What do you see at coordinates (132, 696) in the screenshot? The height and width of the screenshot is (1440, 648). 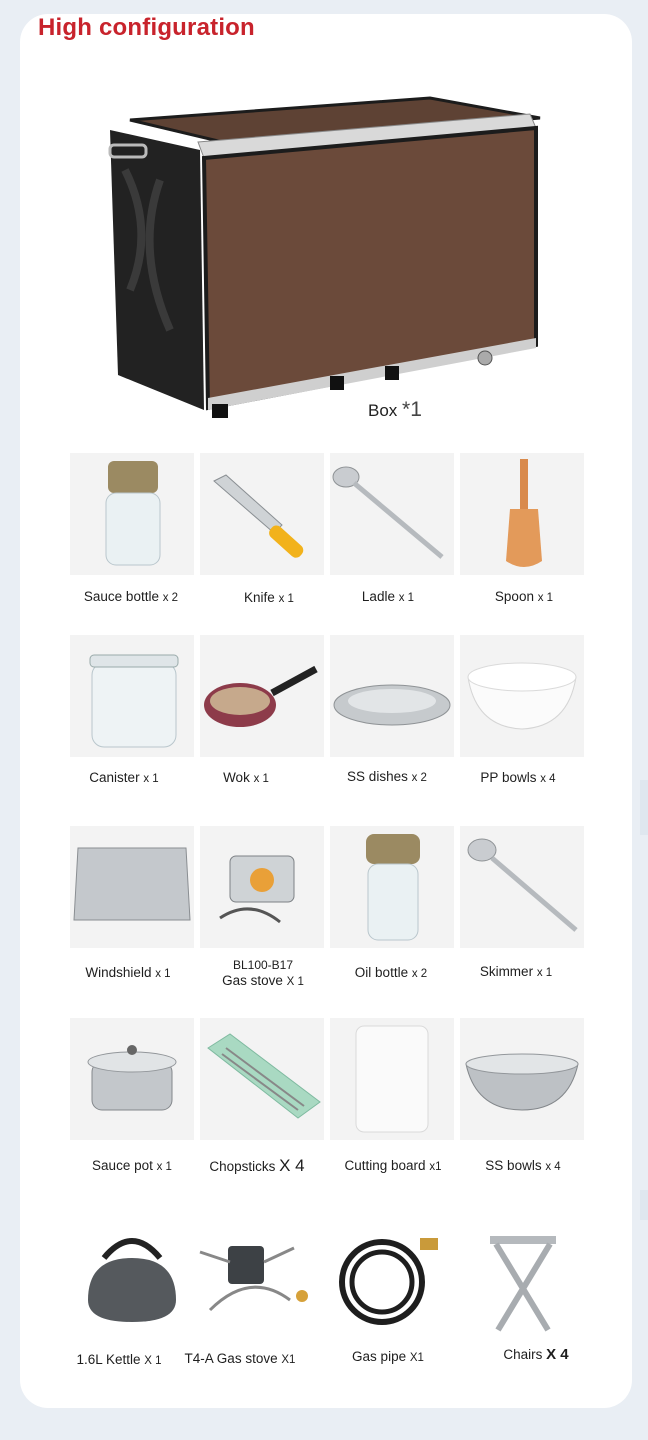 I see `canister-icon` at bounding box center [132, 696].